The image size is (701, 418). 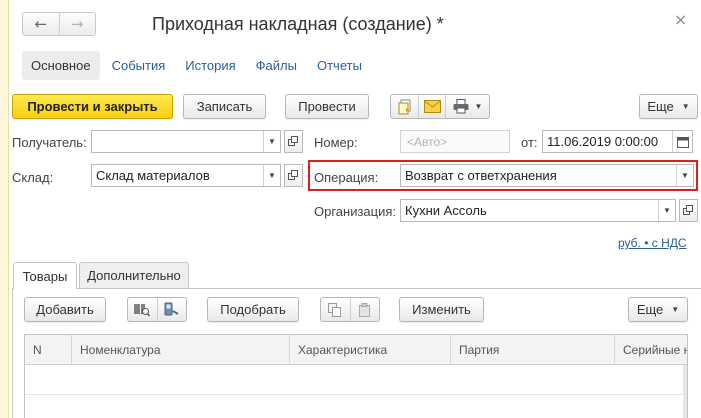 What do you see at coordinates (529, 142) in the screenshot?
I see `date-label: от:` at bounding box center [529, 142].